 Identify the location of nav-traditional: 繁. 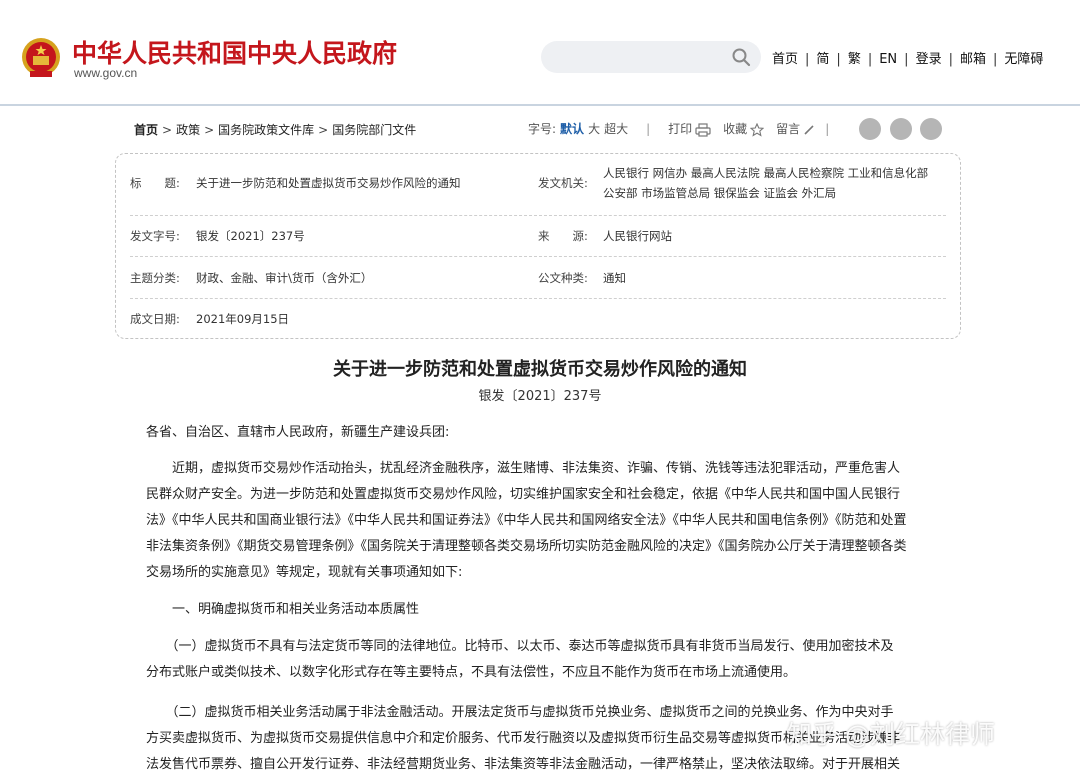
(854, 59).